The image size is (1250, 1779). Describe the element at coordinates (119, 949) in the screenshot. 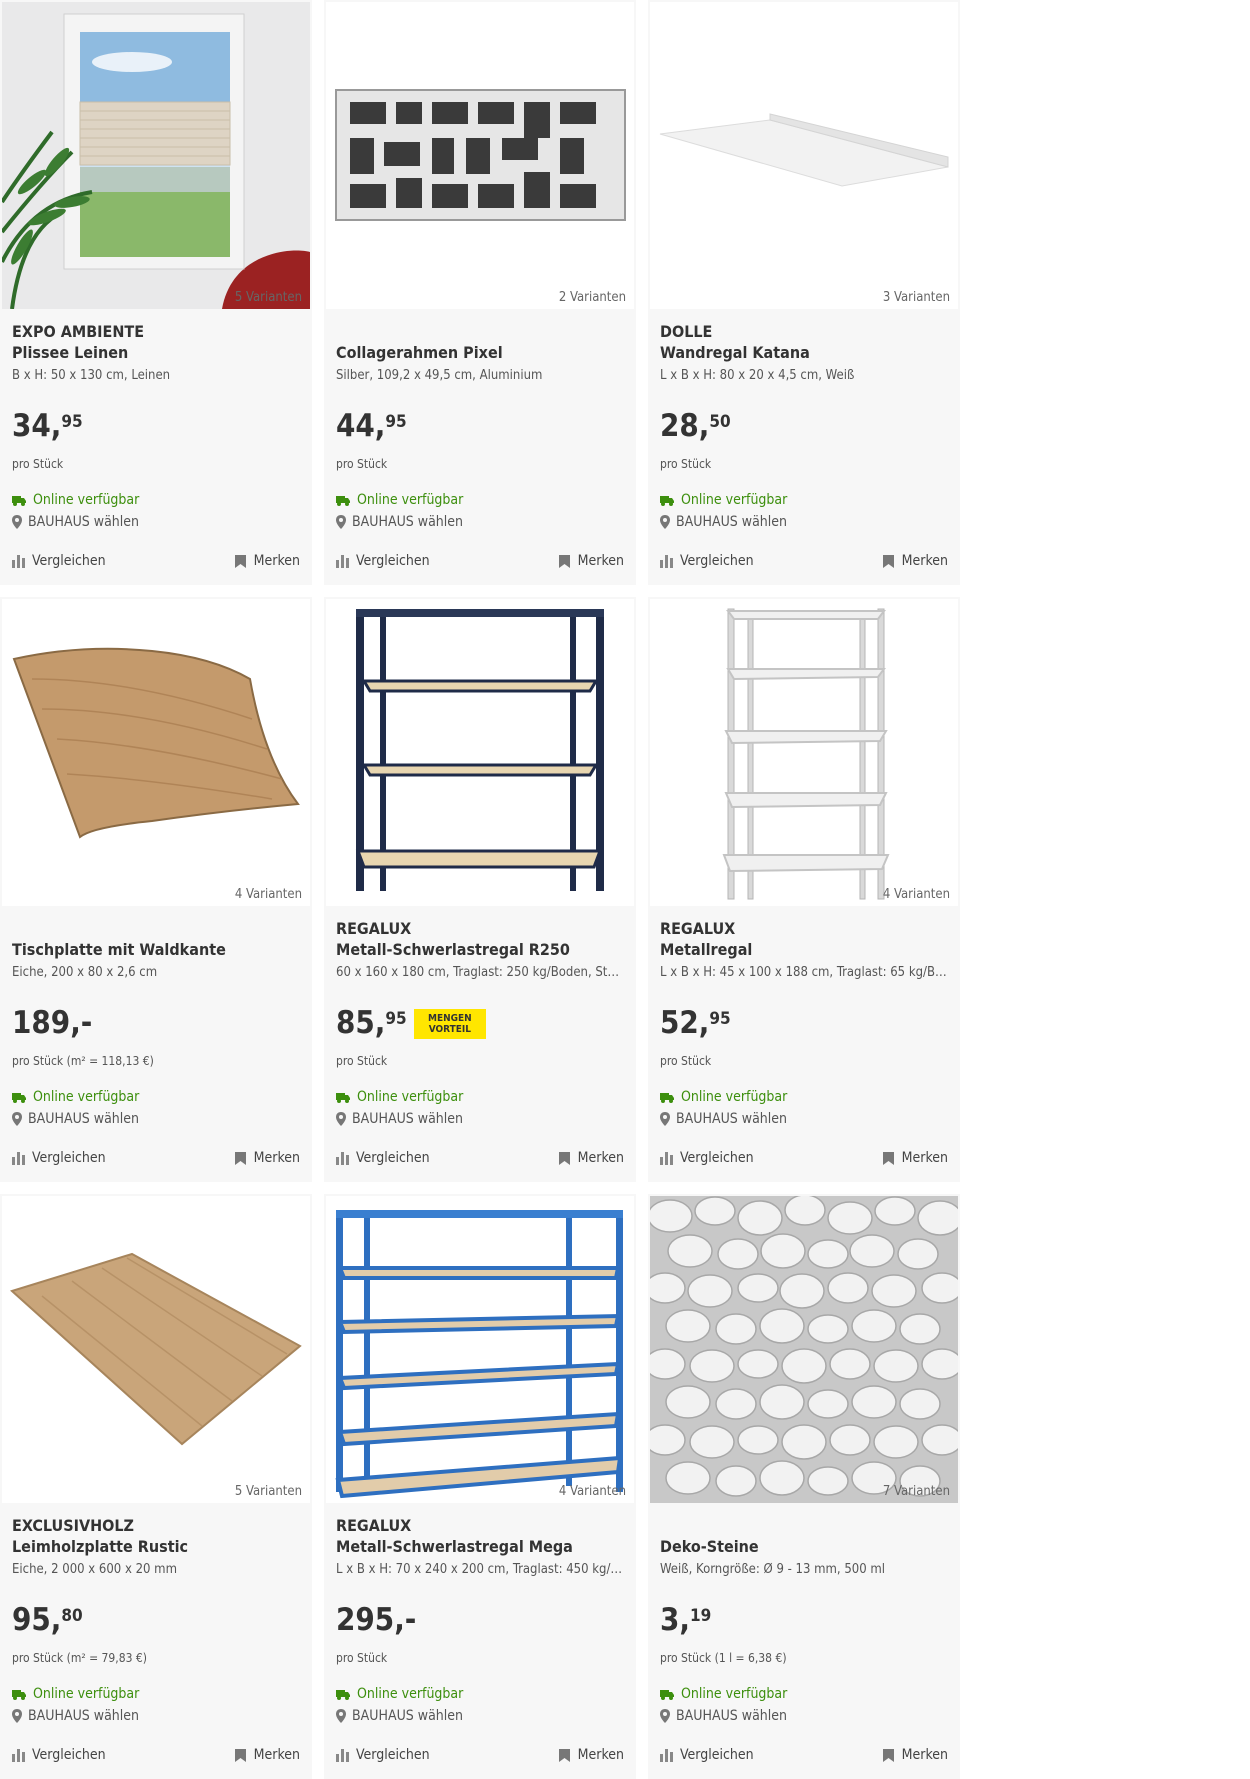

I see `product-name: Tischplatte mit Waldkante` at that location.